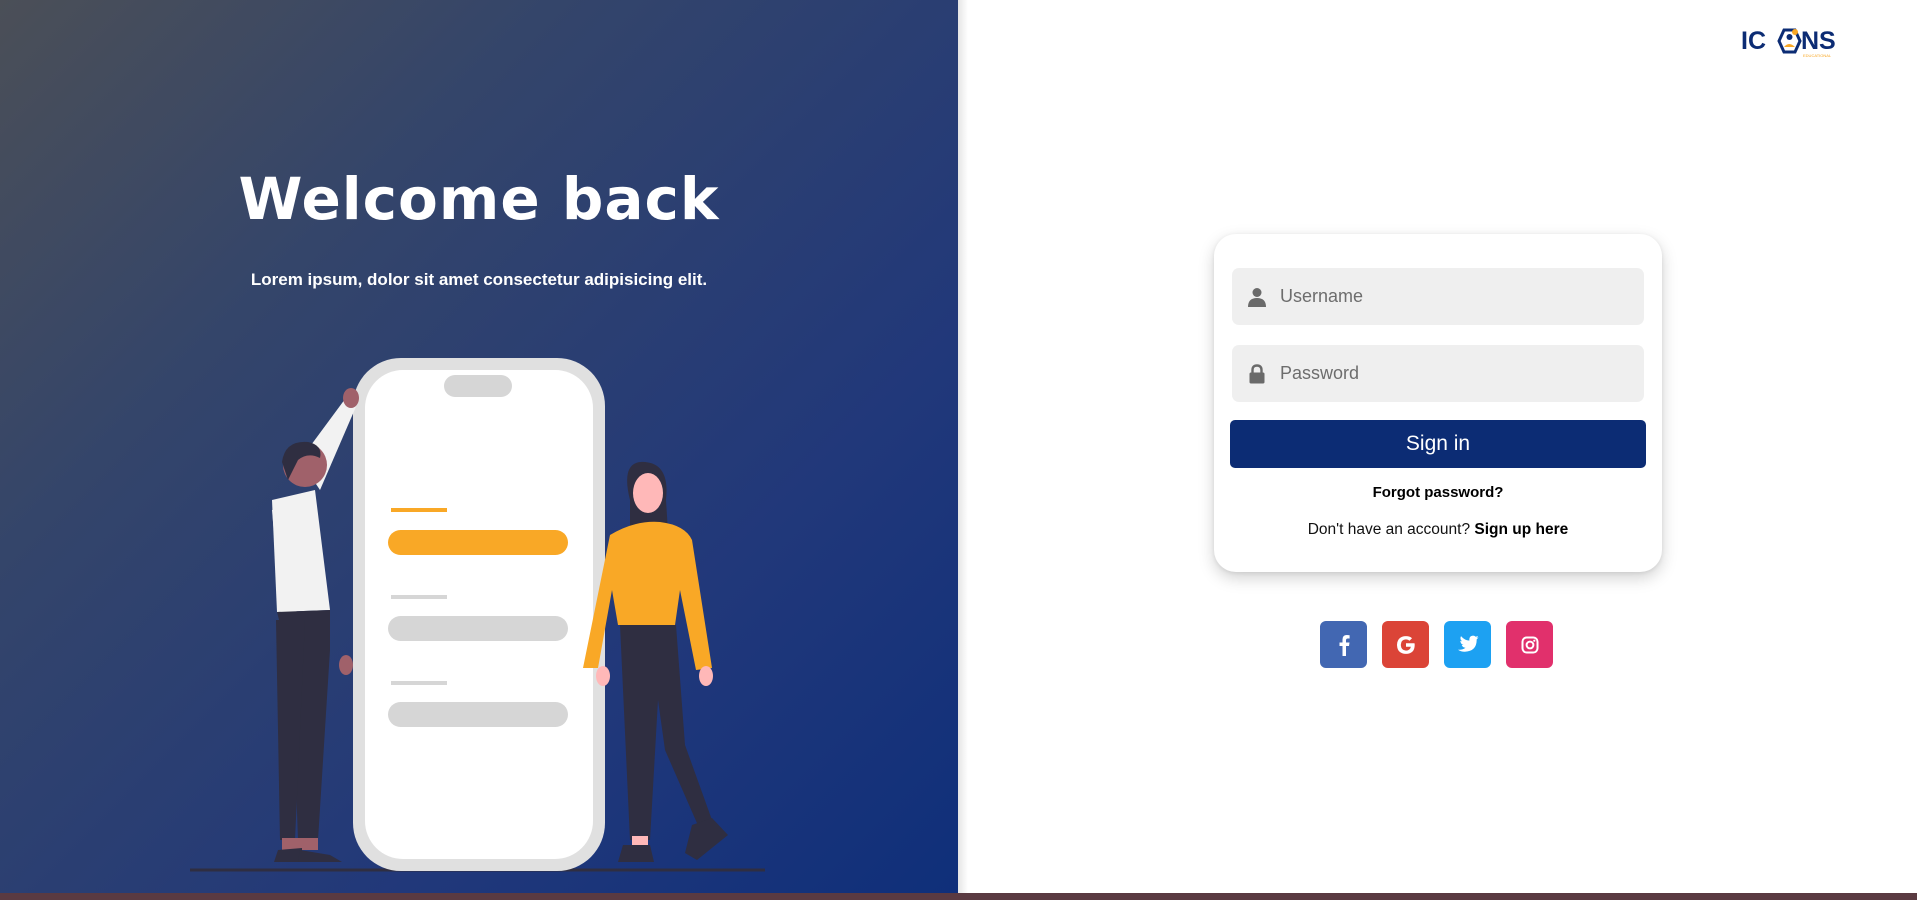 The width and height of the screenshot is (1917, 900). What do you see at coordinates (478, 628) in the screenshot?
I see `screen-input` at bounding box center [478, 628].